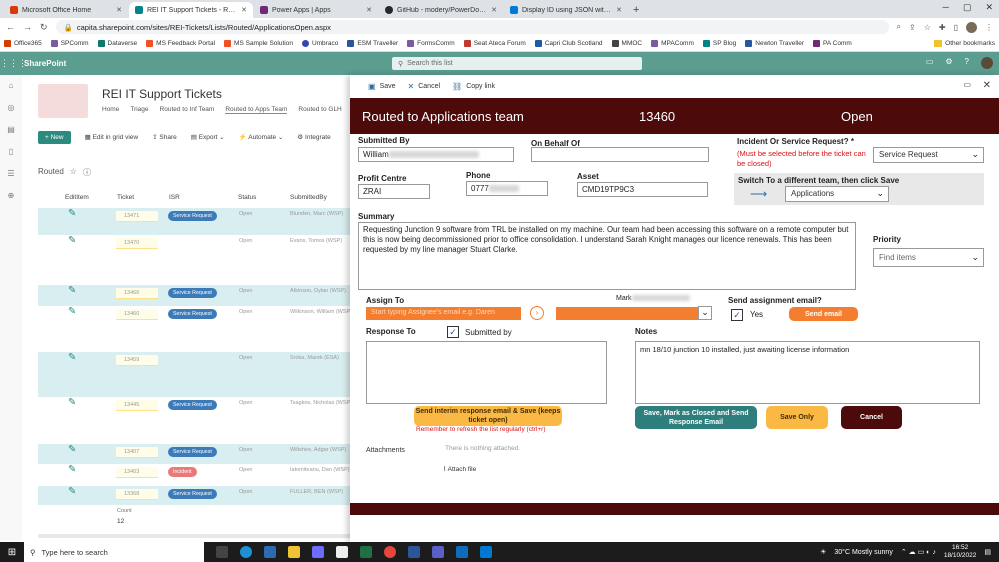  What do you see at coordinates (942, 27) in the screenshot?
I see `extensions-icon: ✚` at bounding box center [942, 27].